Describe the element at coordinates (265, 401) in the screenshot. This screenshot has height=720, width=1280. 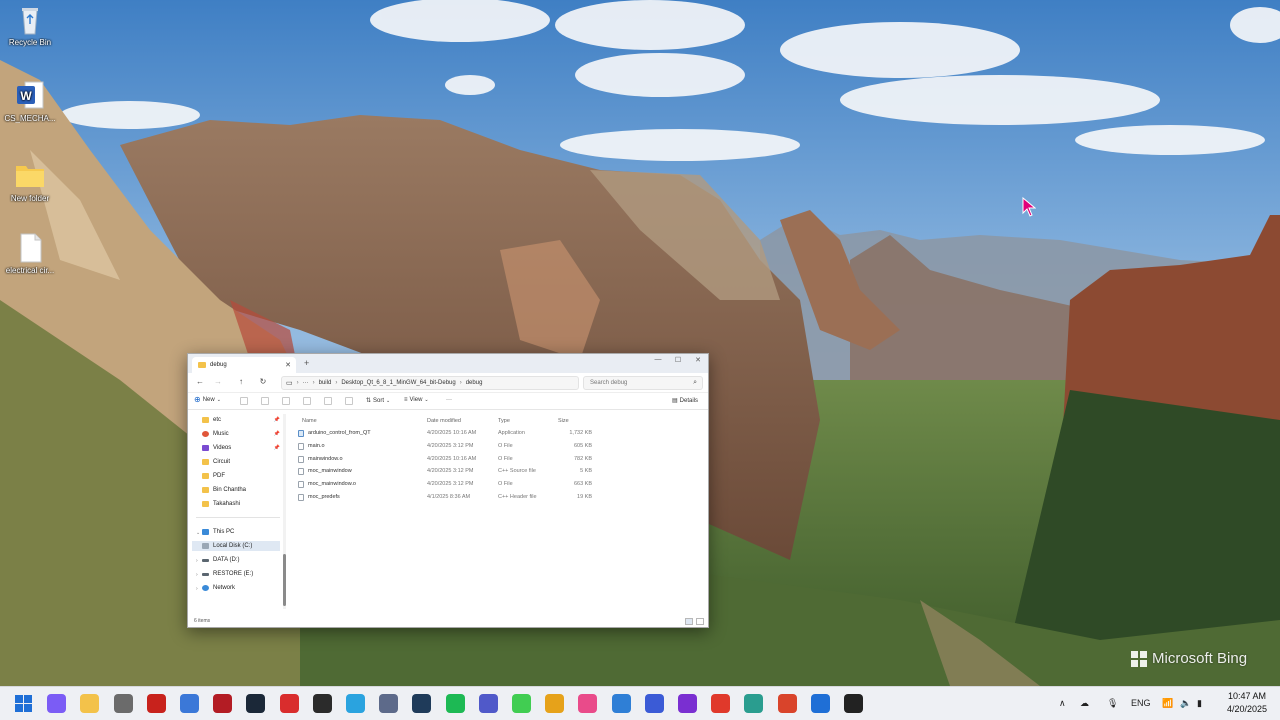
I see `copy-icon` at that location.